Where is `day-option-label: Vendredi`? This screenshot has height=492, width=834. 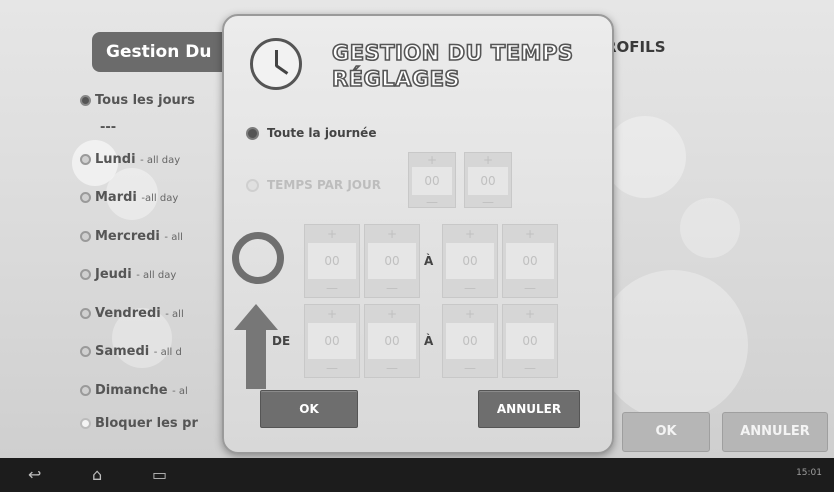 day-option-label: Vendredi is located at coordinates (128, 313).